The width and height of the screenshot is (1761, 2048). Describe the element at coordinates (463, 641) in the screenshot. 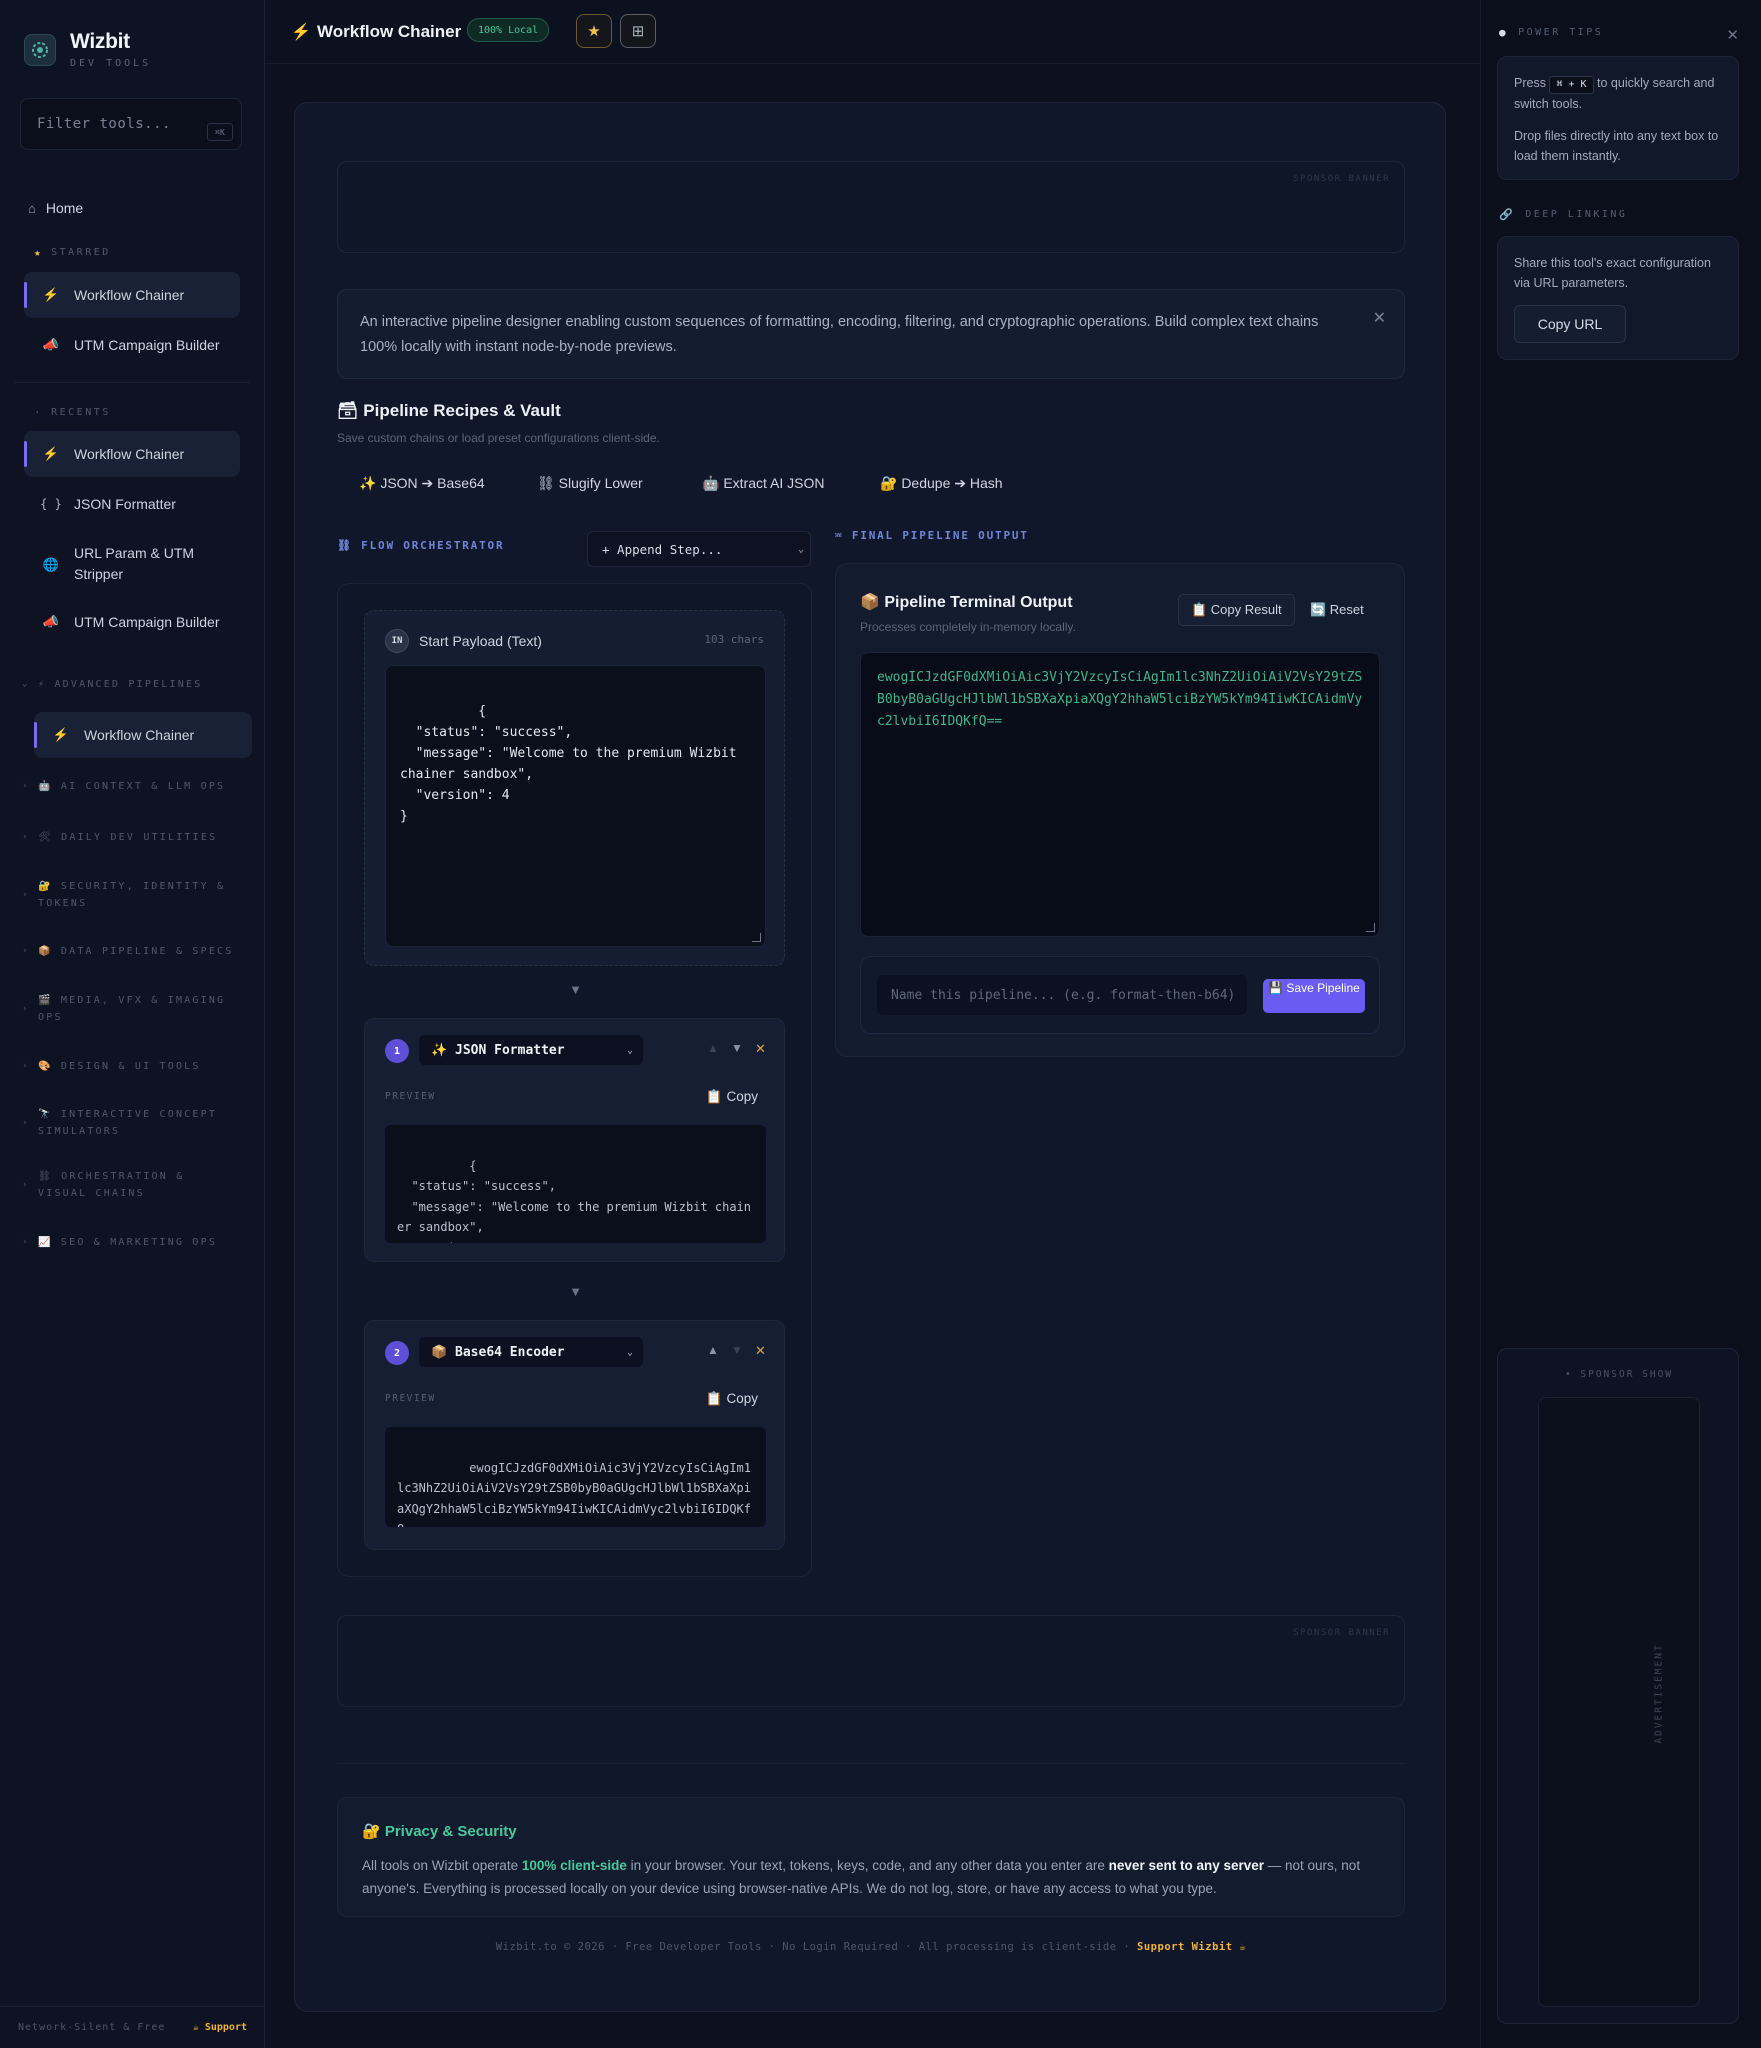

I see `start-payload-header: IN Start Payload (Text)` at that location.